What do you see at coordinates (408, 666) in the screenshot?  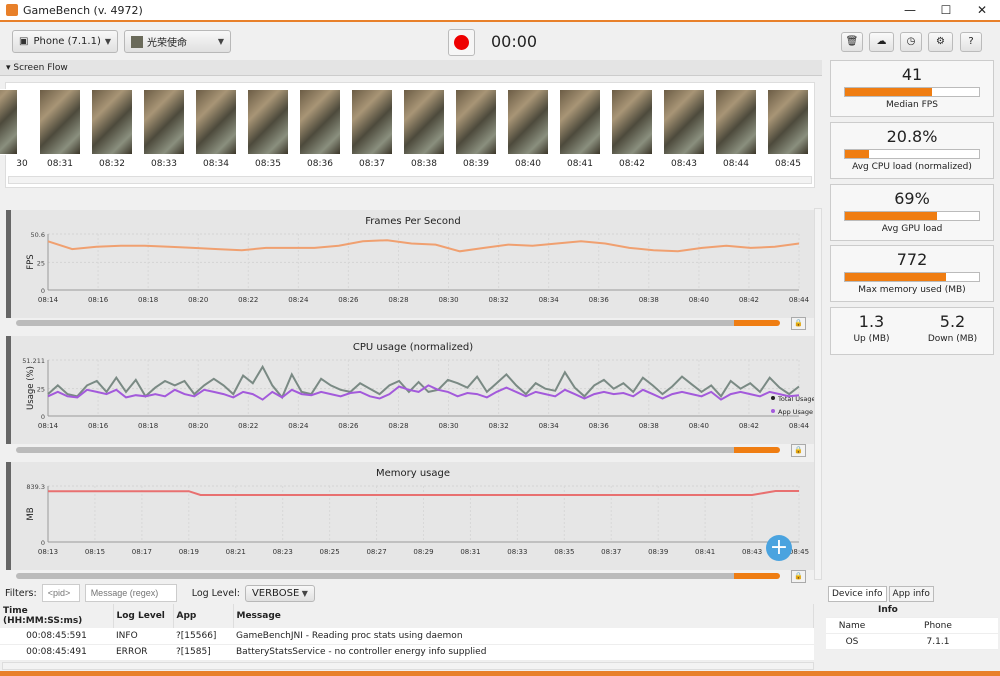 I see `log-scrollbar` at bounding box center [408, 666].